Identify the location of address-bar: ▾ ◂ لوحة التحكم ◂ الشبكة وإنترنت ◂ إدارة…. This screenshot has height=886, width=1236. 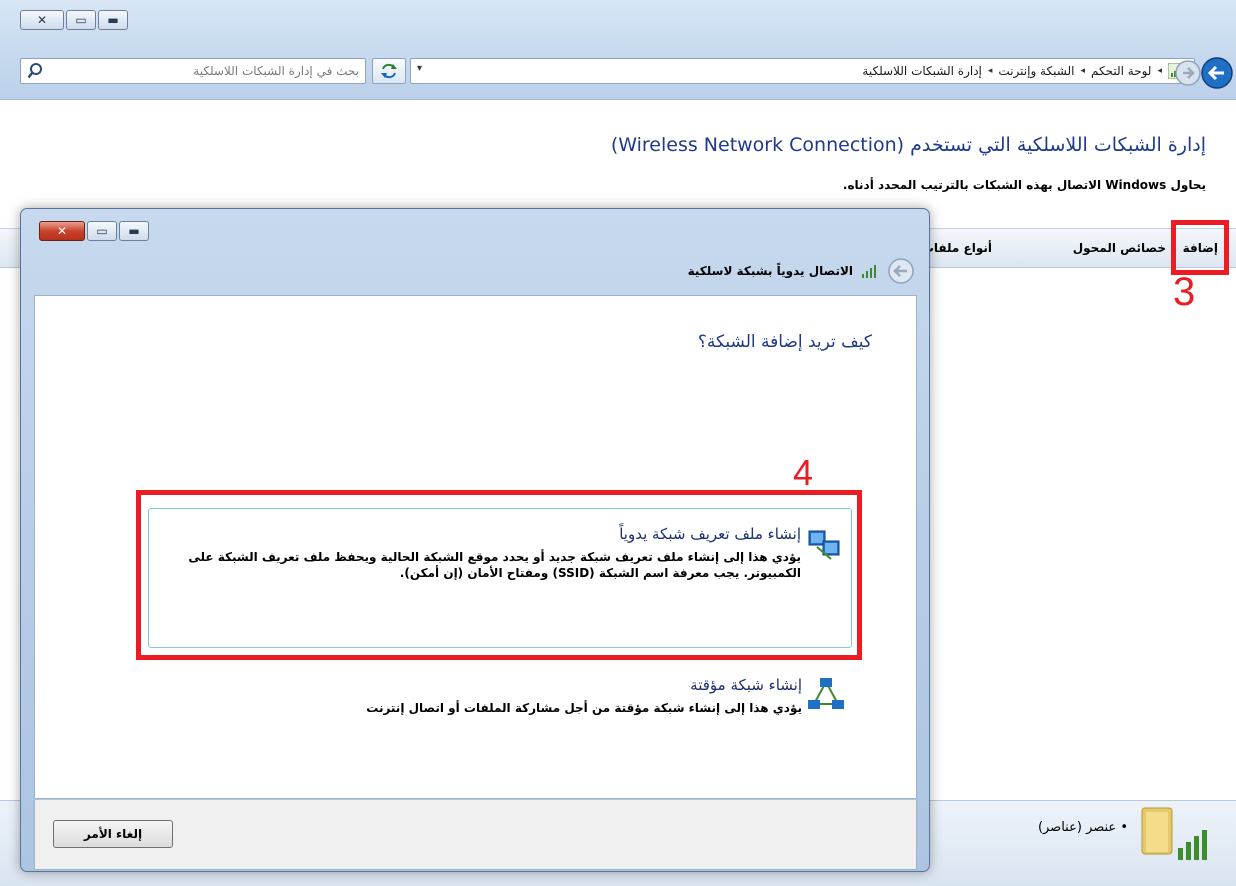
(802, 71).